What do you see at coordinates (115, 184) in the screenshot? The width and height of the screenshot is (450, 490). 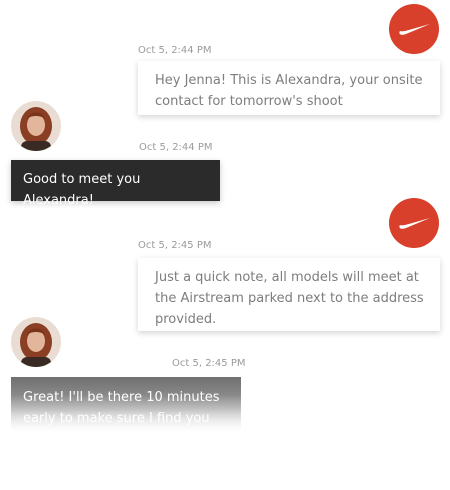 I see `incoming-message-bubble: Good to meet you Alexandra!` at bounding box center [115, 184].